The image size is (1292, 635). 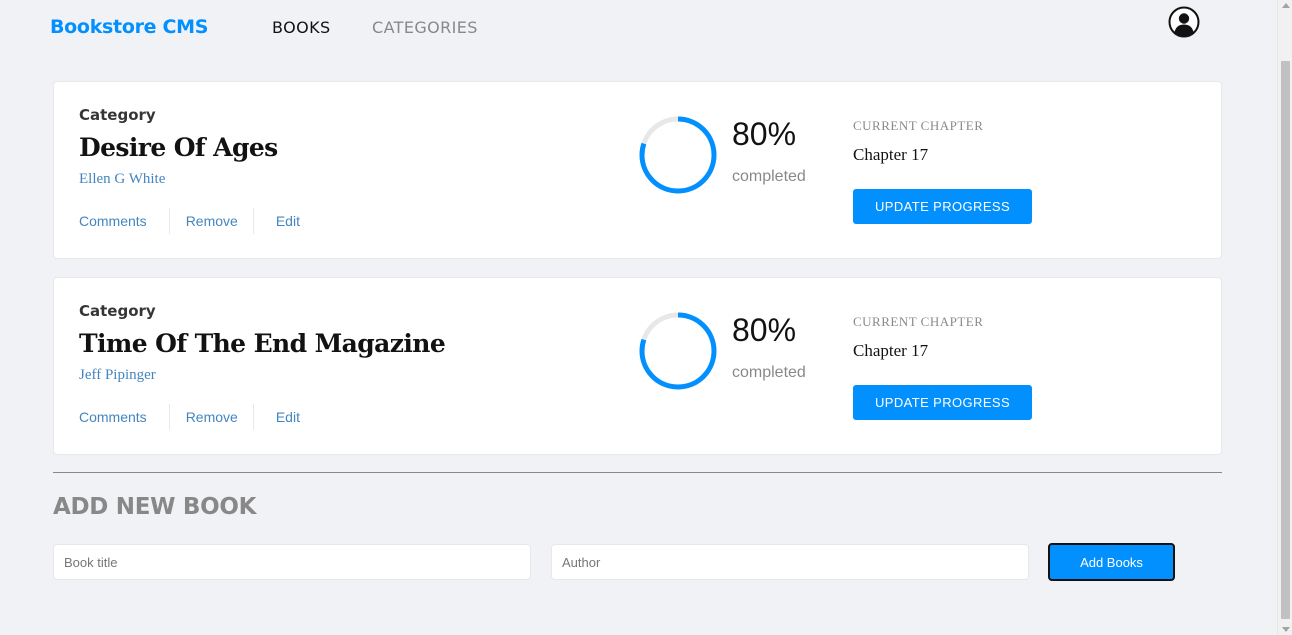 What do you see at coordinates (790, 562) in the screenshot?
I see `author-input` at bounding box center [790, 562].